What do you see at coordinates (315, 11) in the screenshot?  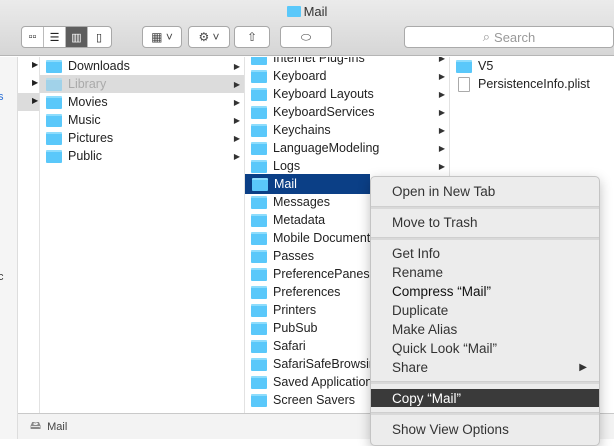 I see `window-title-text: Mail` at bounding box center [315, 11].